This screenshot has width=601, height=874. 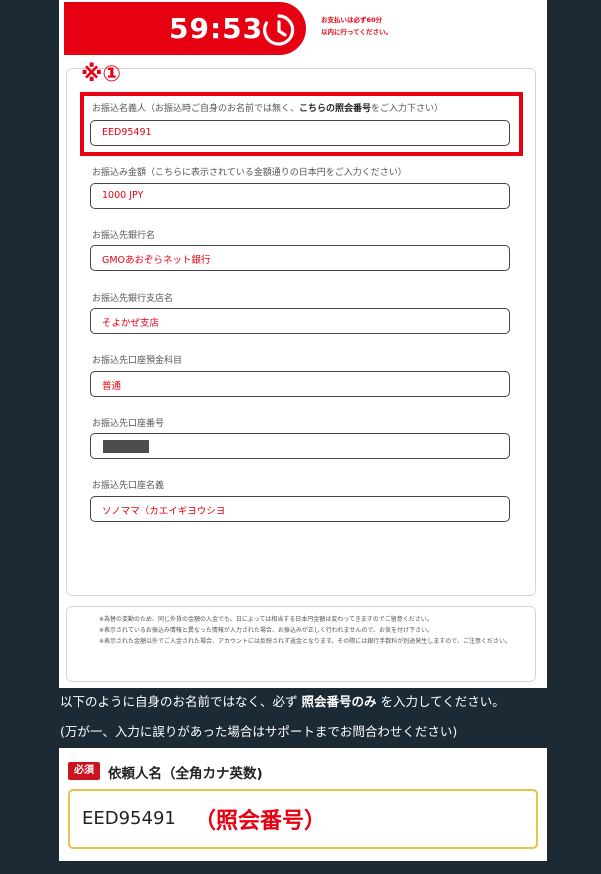 I want to click on instruction-text: 以下のように自身のお名前ではなく、必ず 照会番号のみ を入力してください。, so click(x=282, y=701).